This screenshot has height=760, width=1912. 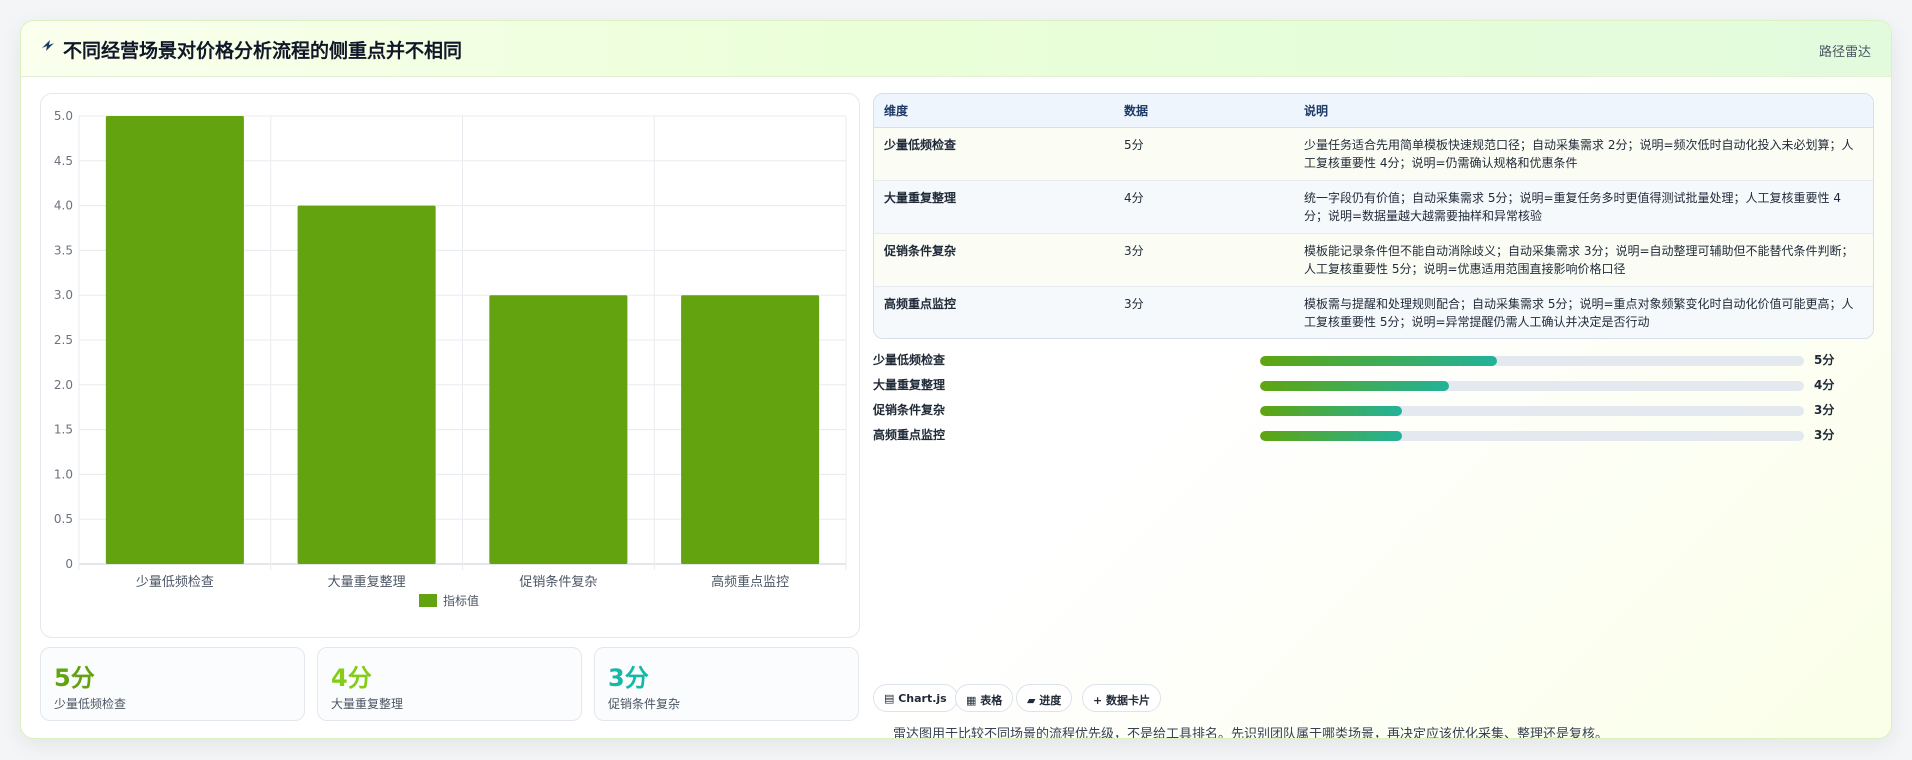 I want to click on x-tick-label: 少量低频检查, so click(x=175, y=582).